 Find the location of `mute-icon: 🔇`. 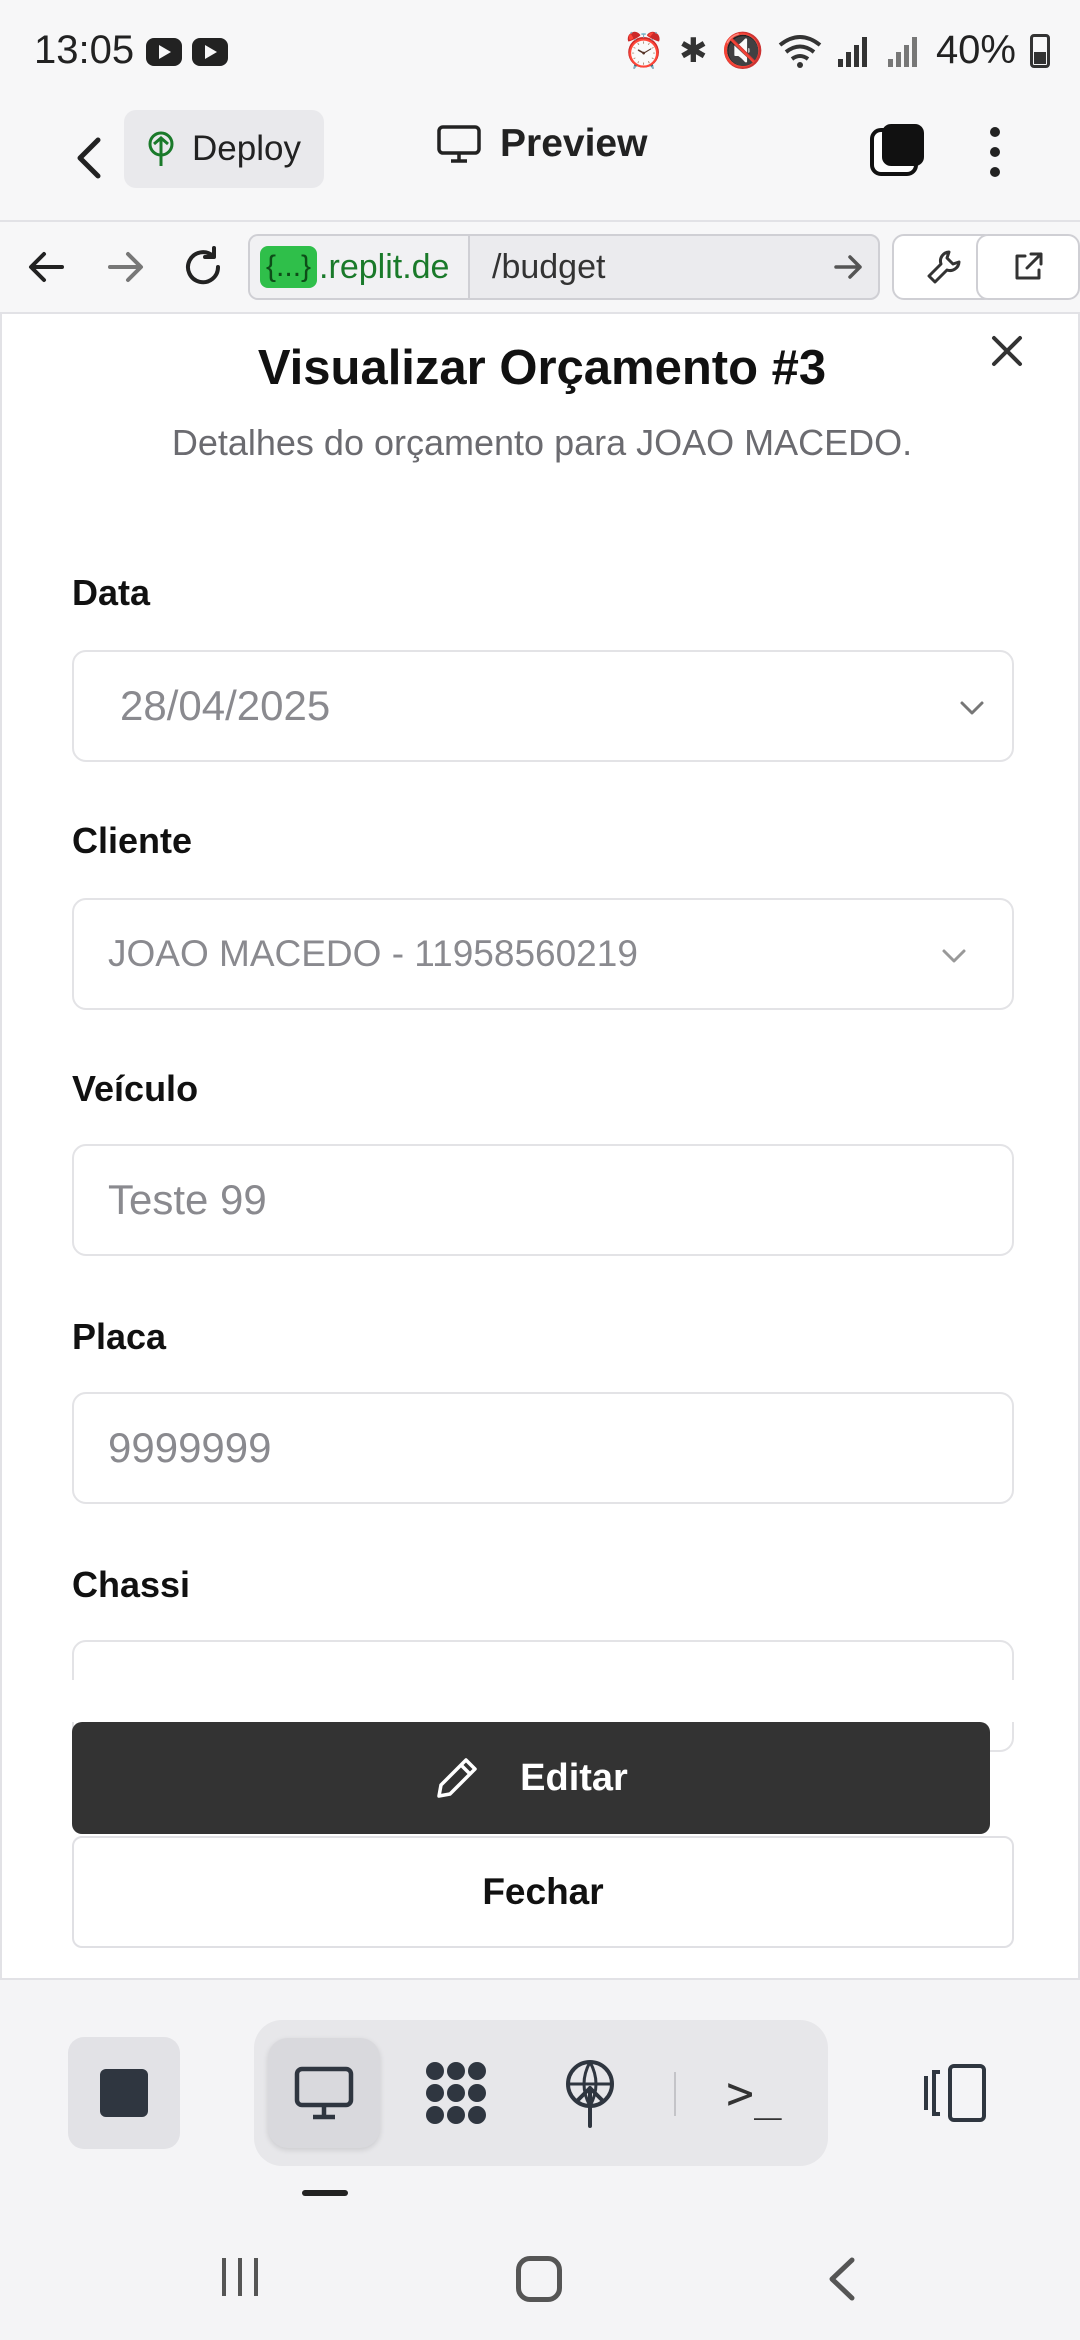

mute-icon: 🔇 is located at coordinates (742, 50).